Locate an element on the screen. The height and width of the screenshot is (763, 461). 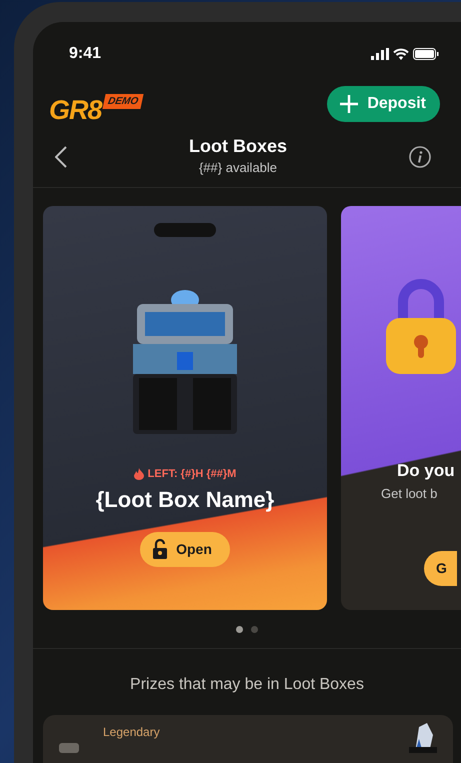
promo-card: Do you Get loot b G is located at coordinates (401, 408).